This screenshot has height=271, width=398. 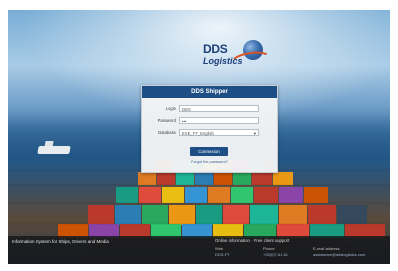 What do you see at coordinates (223, 61) in the screenshot?
I see `logo-text-logistics: Logistics` at bounding box center [223, 61].